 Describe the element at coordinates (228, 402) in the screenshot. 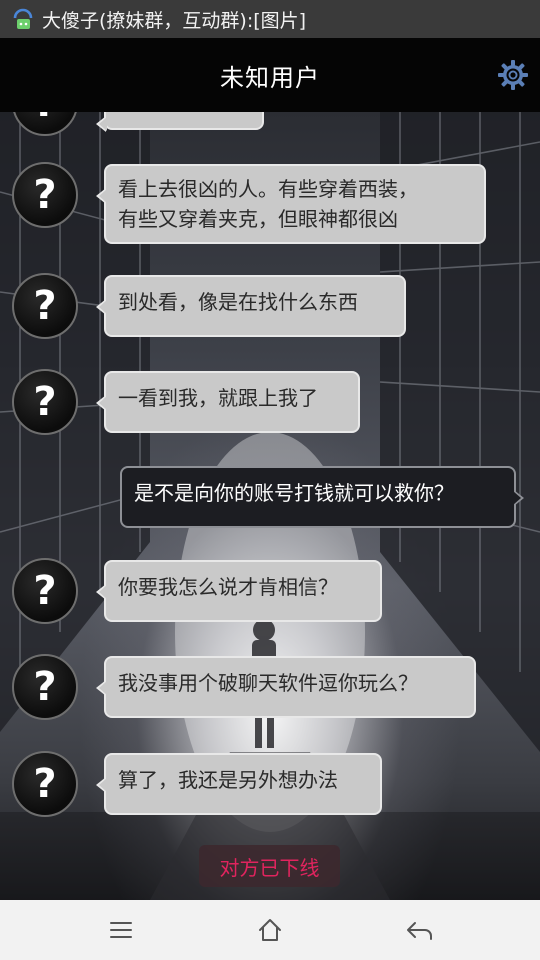

I see `message-bubble: 一看到我，就跟上我了` at that location.